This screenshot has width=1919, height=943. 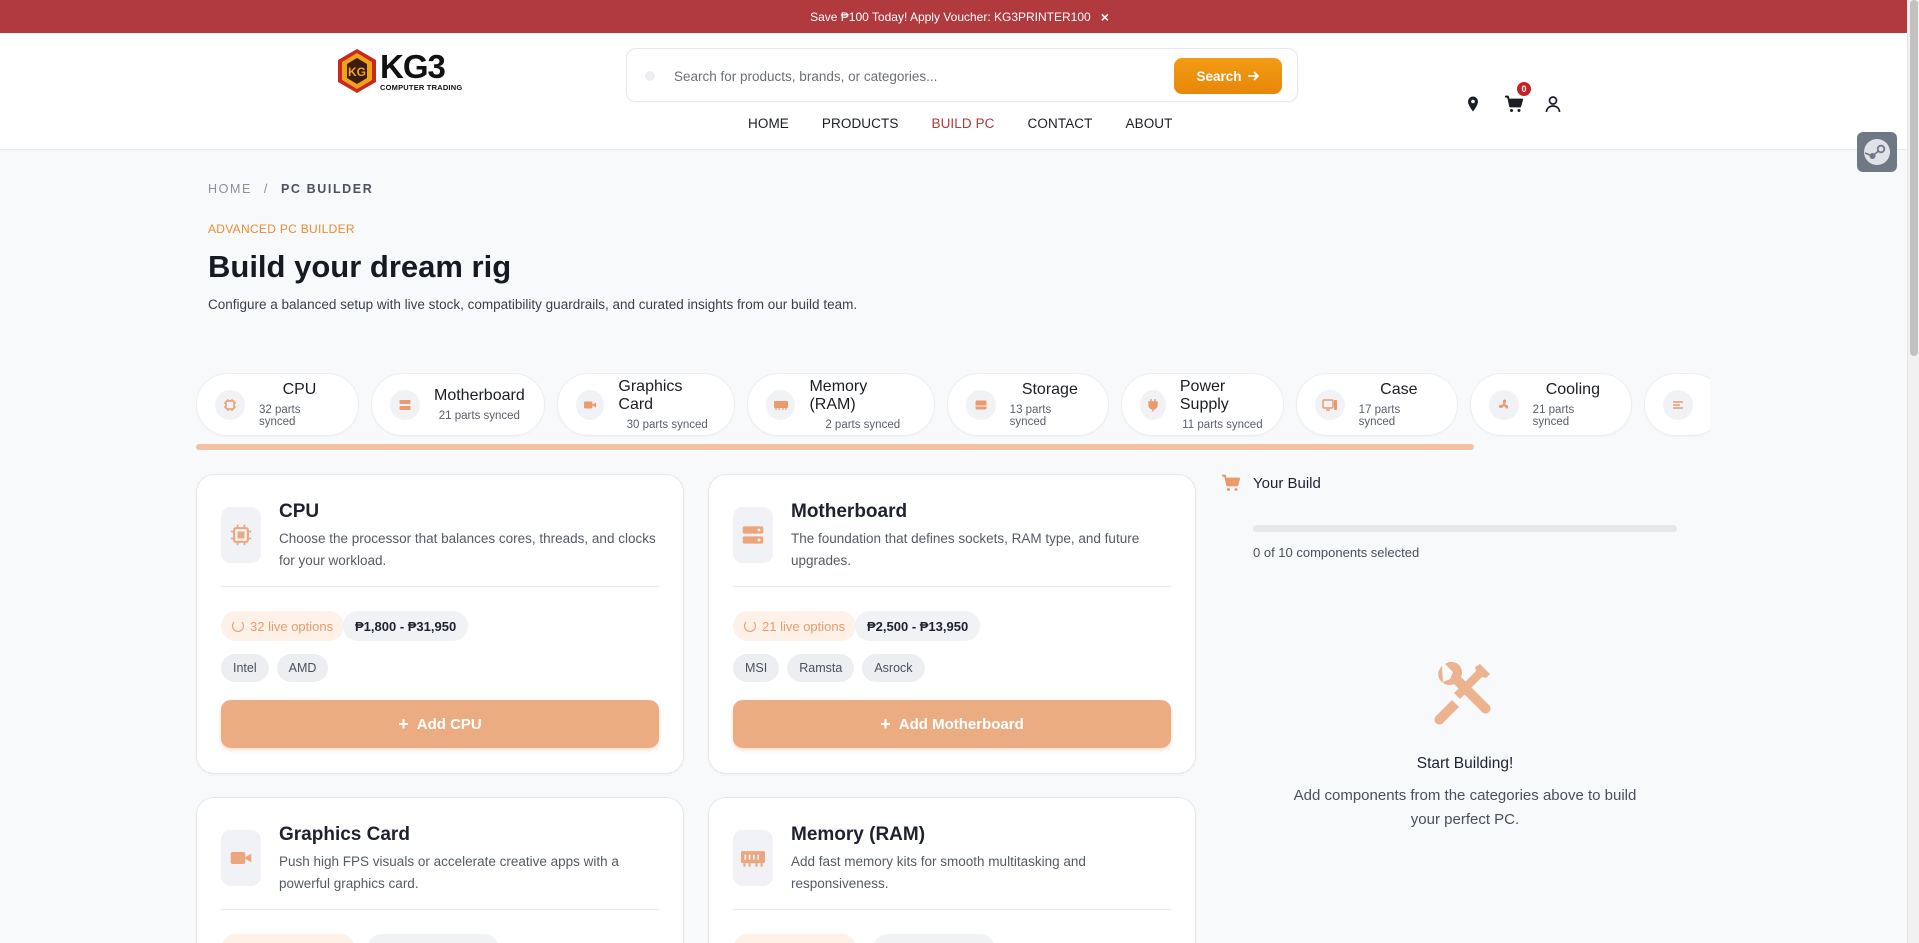 What do you see at coordinates (1204, 395) in the screenshot?
I see `category-name: Power Supply` at bounding box center [1204, 395].